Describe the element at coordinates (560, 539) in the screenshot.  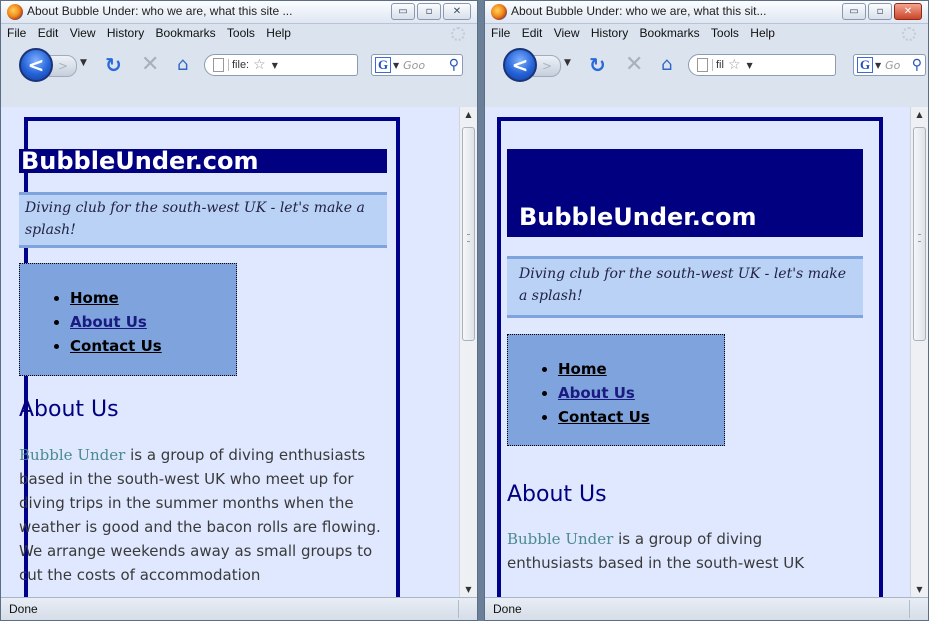
I see `brand-name: Bubble Under` at that location.